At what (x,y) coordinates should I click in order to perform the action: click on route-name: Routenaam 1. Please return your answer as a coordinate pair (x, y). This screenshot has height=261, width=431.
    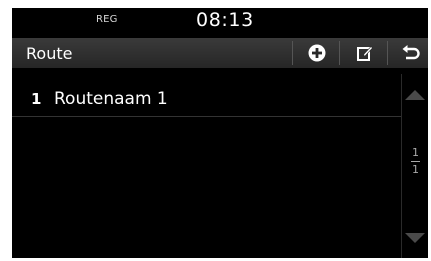
    Looking at the image, I should click on (111, 99).